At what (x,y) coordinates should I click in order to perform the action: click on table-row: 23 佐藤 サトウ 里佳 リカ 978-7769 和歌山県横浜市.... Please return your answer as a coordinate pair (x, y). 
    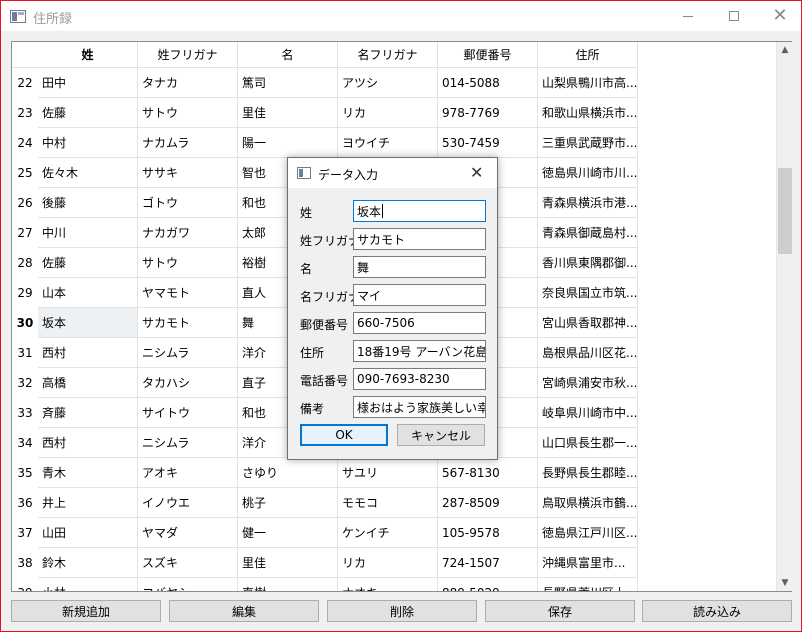
    Looking at the image, I should click on (325, 113).